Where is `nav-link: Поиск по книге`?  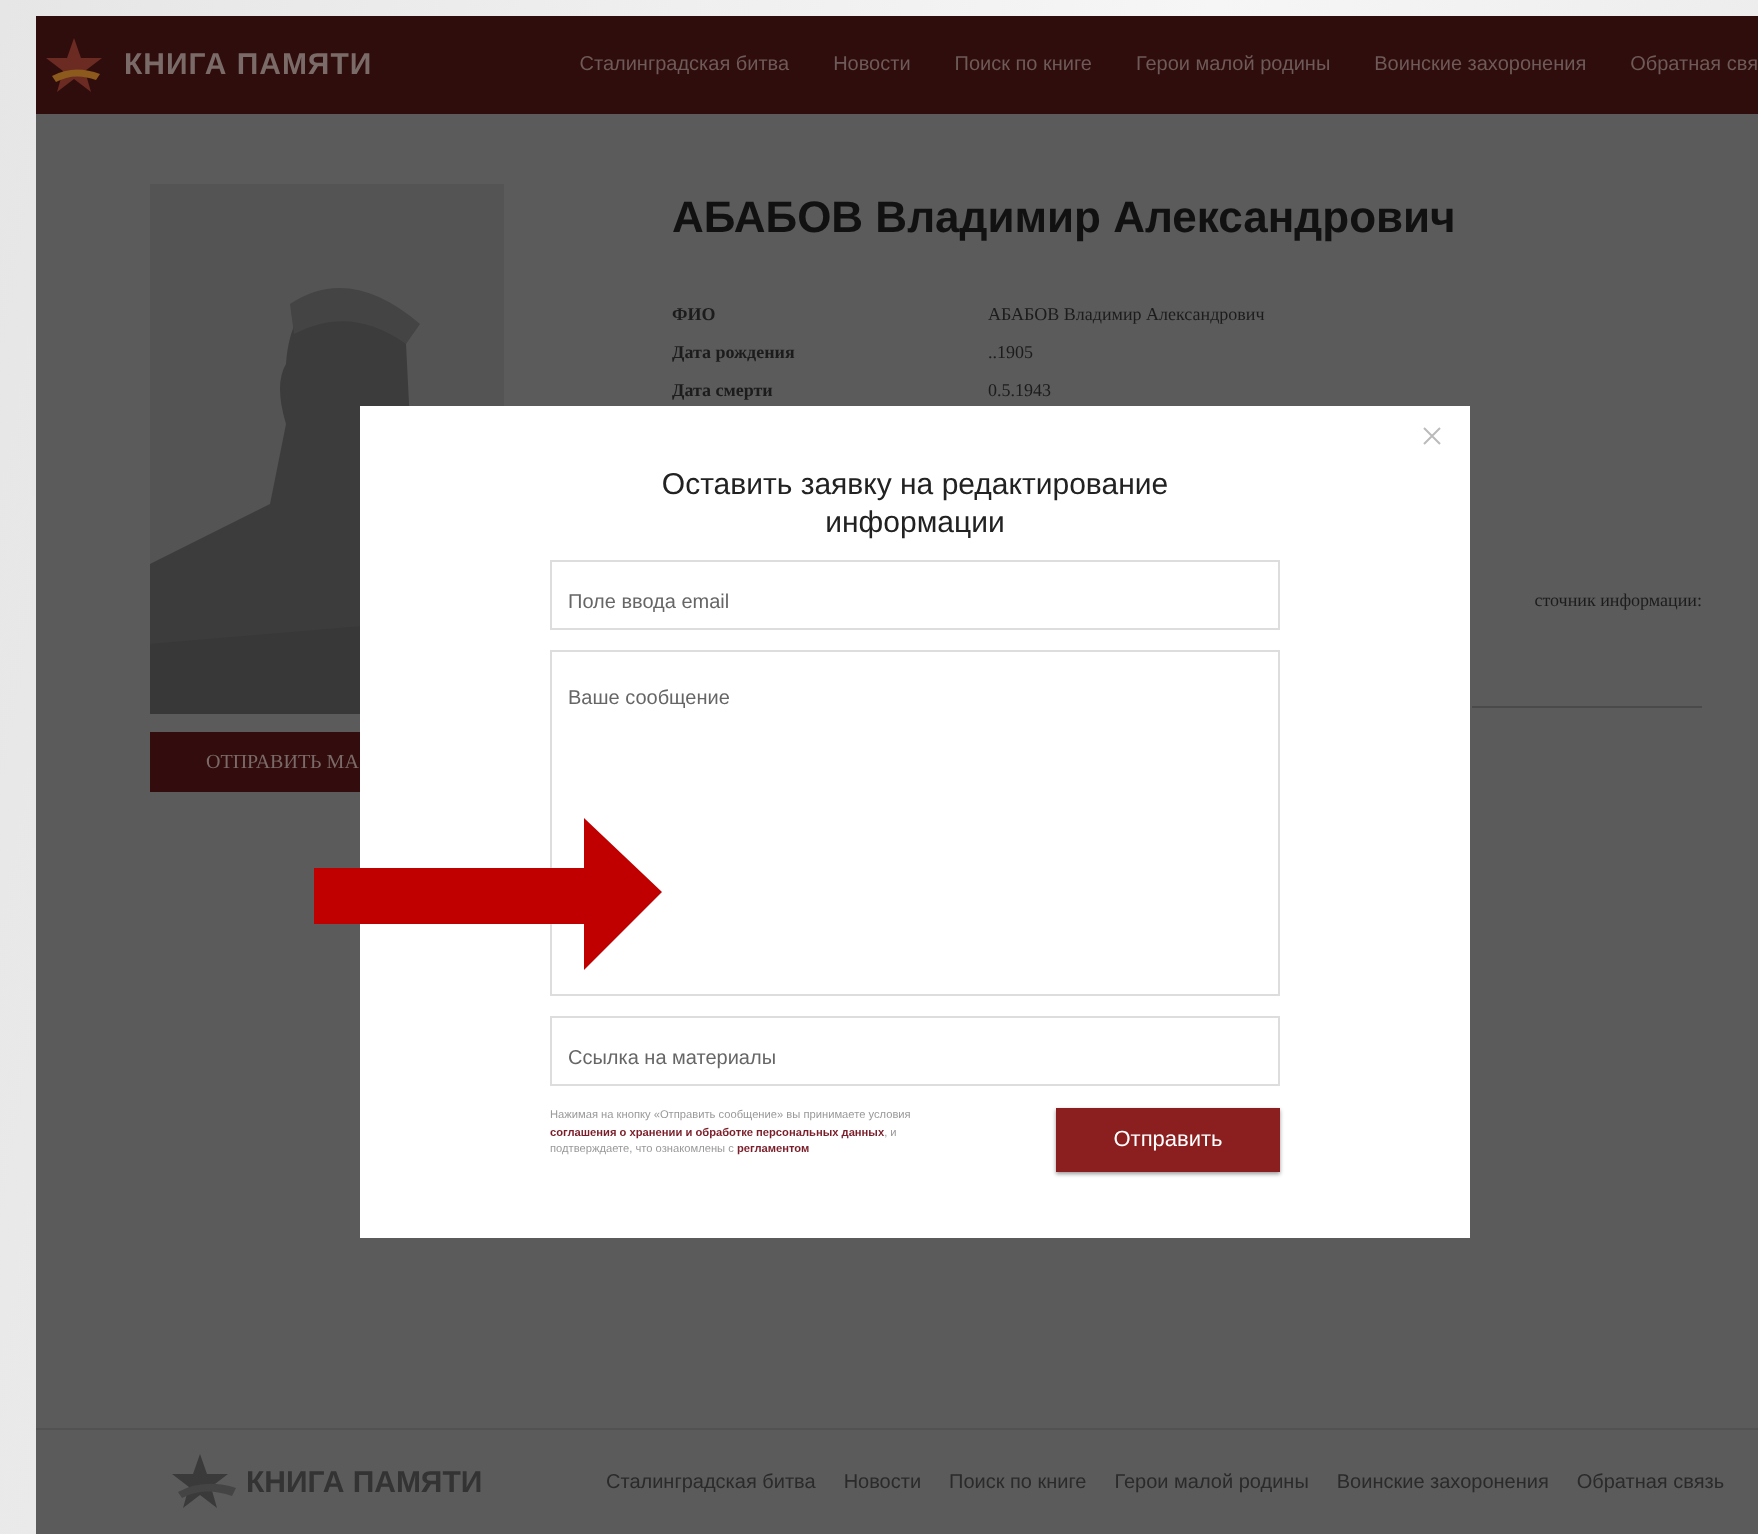
nav-link: Поиск по книге is located at coordinates (1023, 65).